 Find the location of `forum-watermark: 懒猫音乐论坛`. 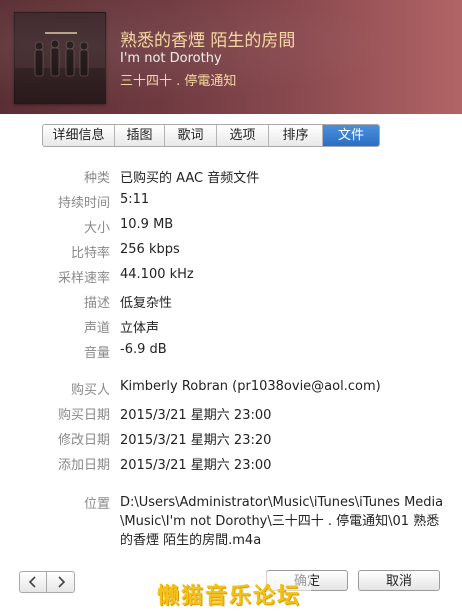

forum-watermark: 懒猫音乐论坛 is located at coordinates (231, 592).